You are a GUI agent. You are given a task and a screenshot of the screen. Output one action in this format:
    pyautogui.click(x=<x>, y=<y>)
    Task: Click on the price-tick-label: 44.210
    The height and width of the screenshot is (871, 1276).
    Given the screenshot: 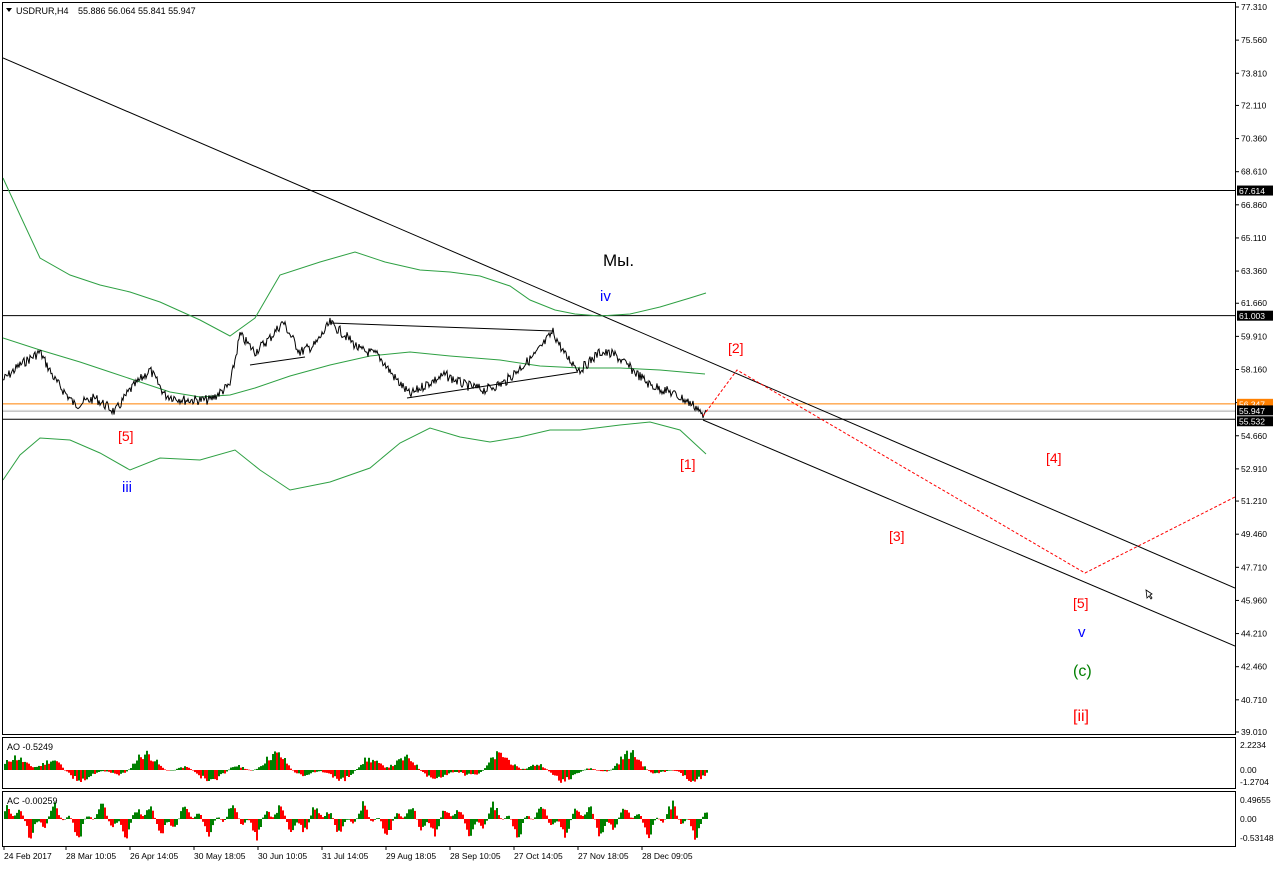 What is the action you would take?
    pyautogui.click(x=1254, y=634)
    